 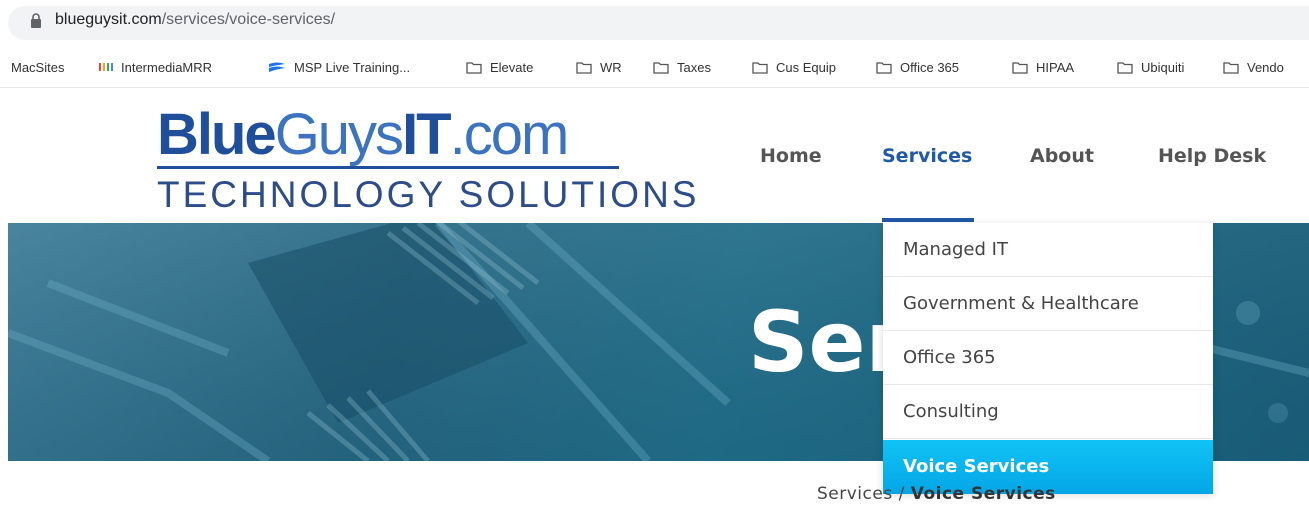 What do you see at coordinates (363, 134) in the screenshot?
I see `logo-wordmark: BlueGuysIT.com` at bounding box center [363, 134].